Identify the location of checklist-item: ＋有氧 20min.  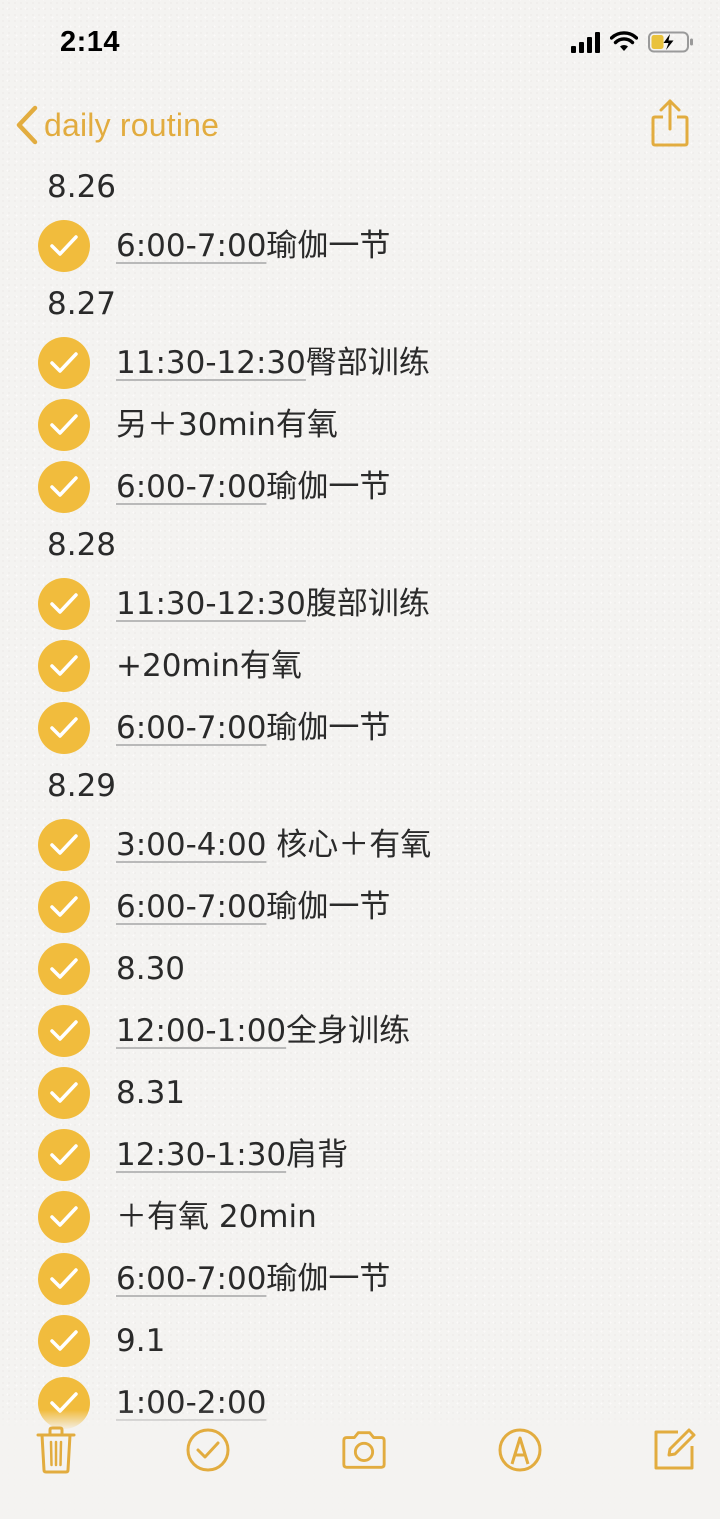
(360, 1217).